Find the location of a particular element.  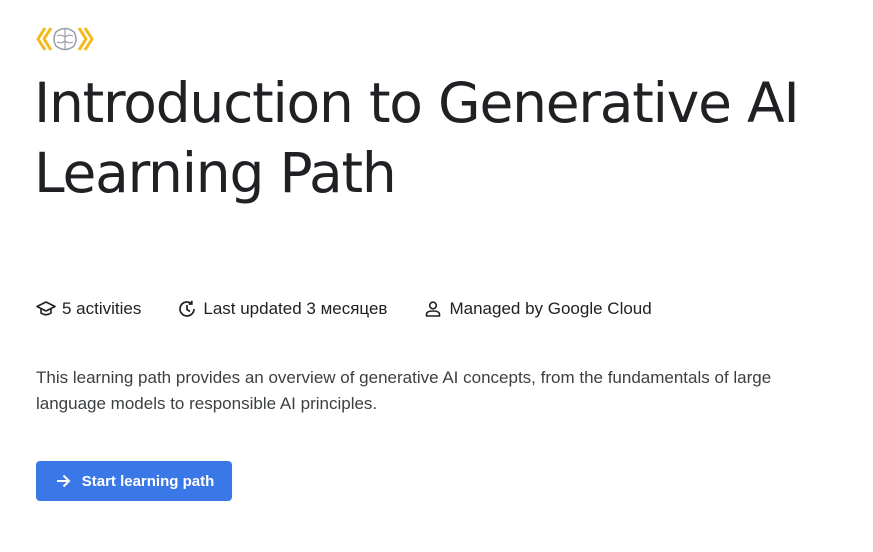

arrow-right-icon is located at coordinates (63, 481).